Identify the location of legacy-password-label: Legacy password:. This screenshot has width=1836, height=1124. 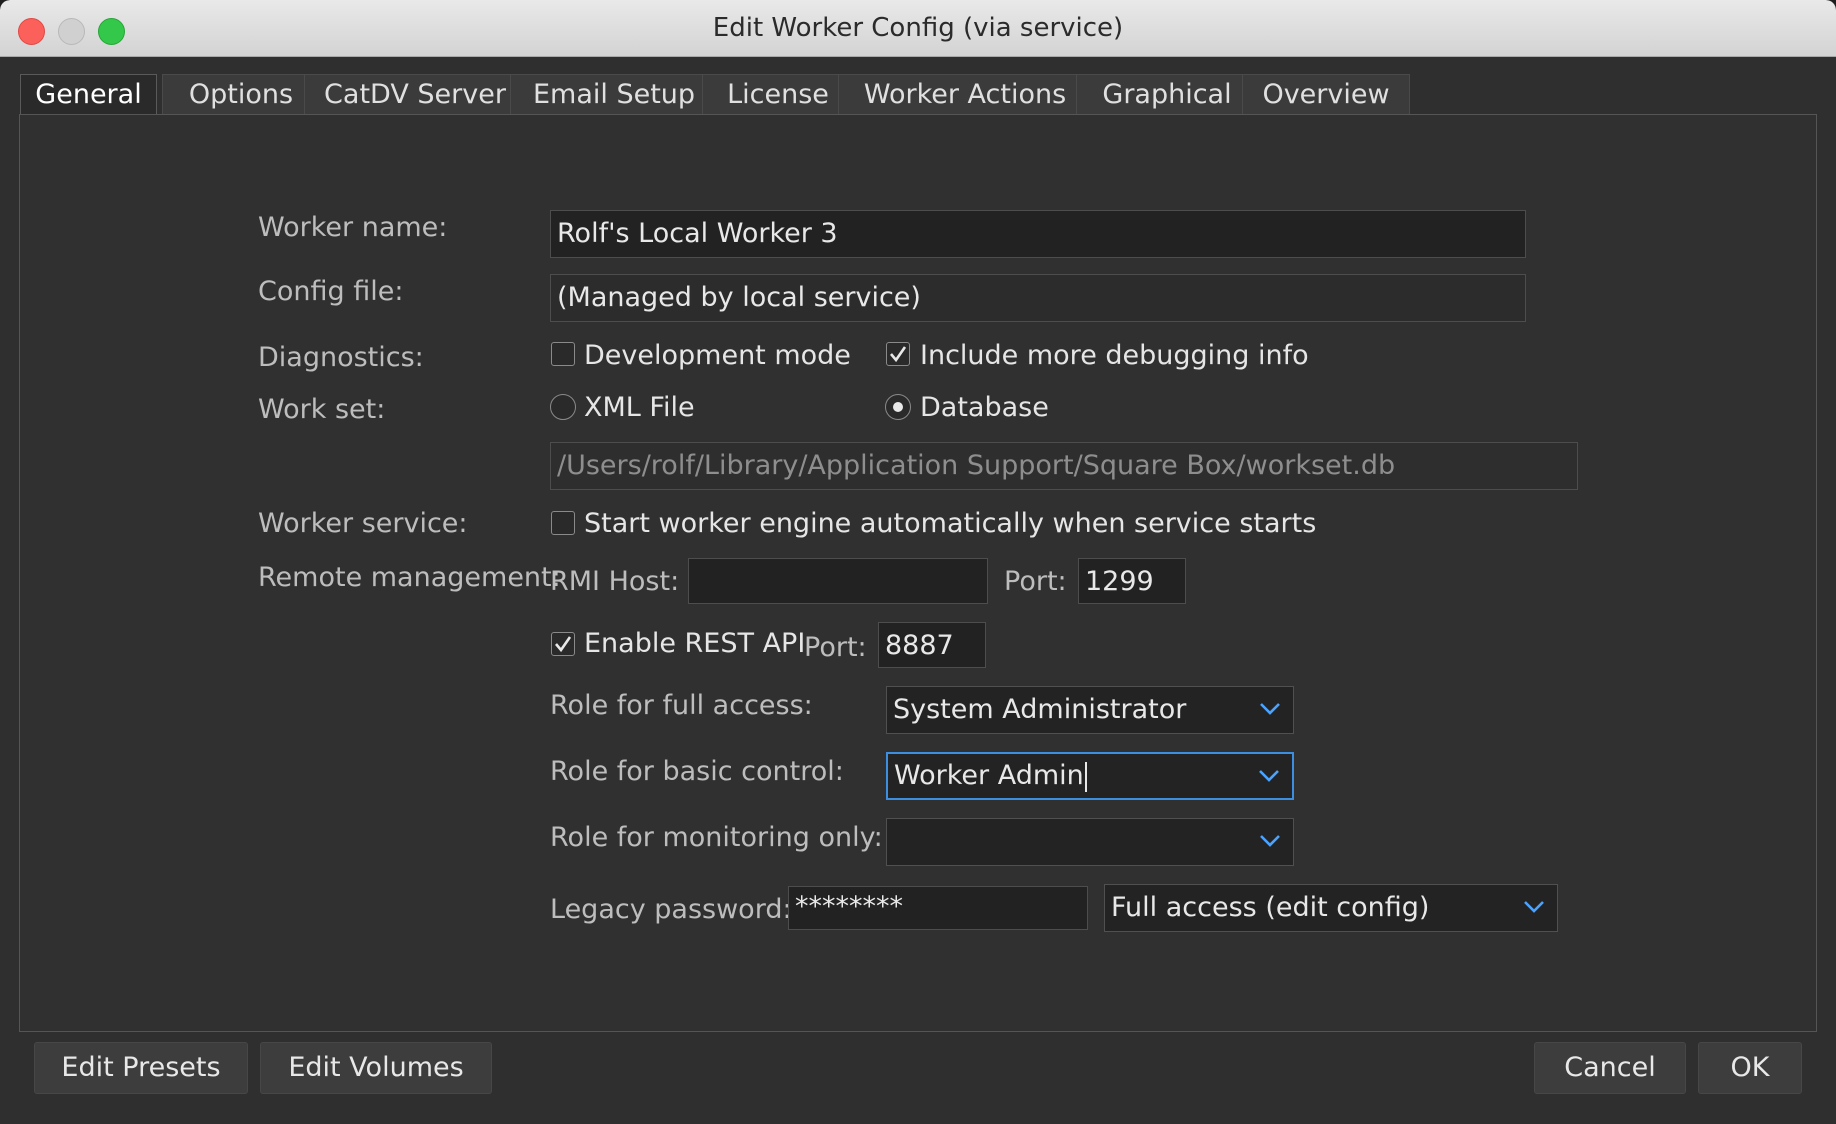
(671, 909).